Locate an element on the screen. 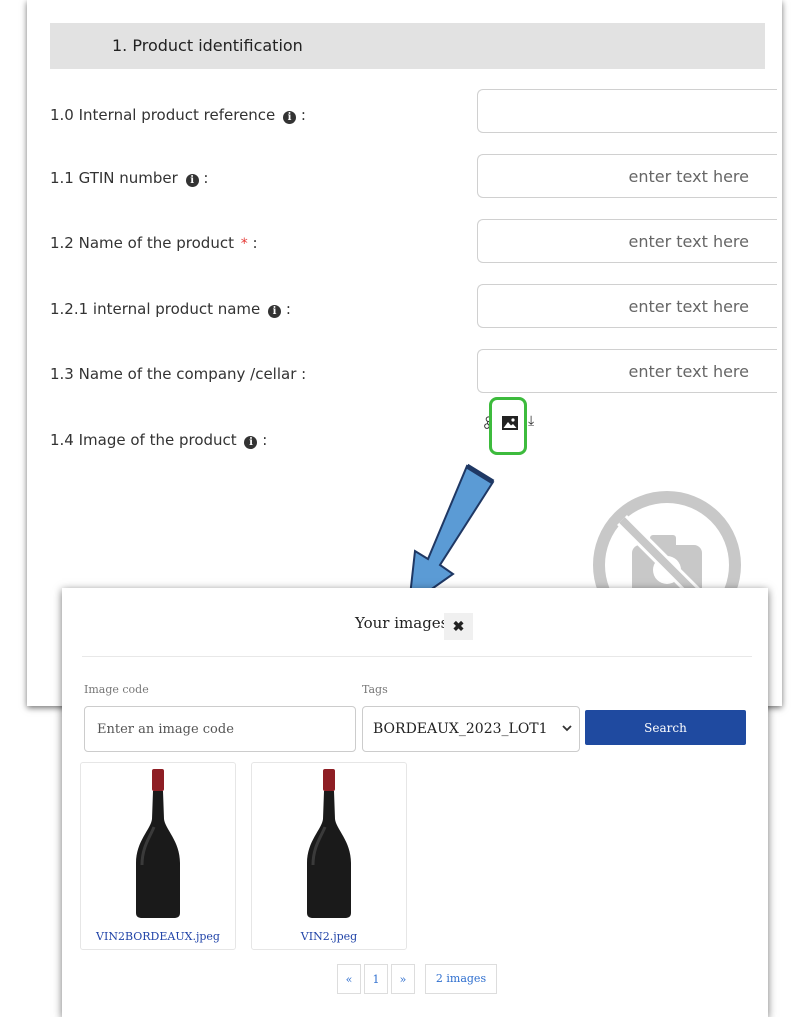 This screenshot has height=1017, width=793. product-name-label: 1.2 Name of the product * : is located at coordinates (154, 243).